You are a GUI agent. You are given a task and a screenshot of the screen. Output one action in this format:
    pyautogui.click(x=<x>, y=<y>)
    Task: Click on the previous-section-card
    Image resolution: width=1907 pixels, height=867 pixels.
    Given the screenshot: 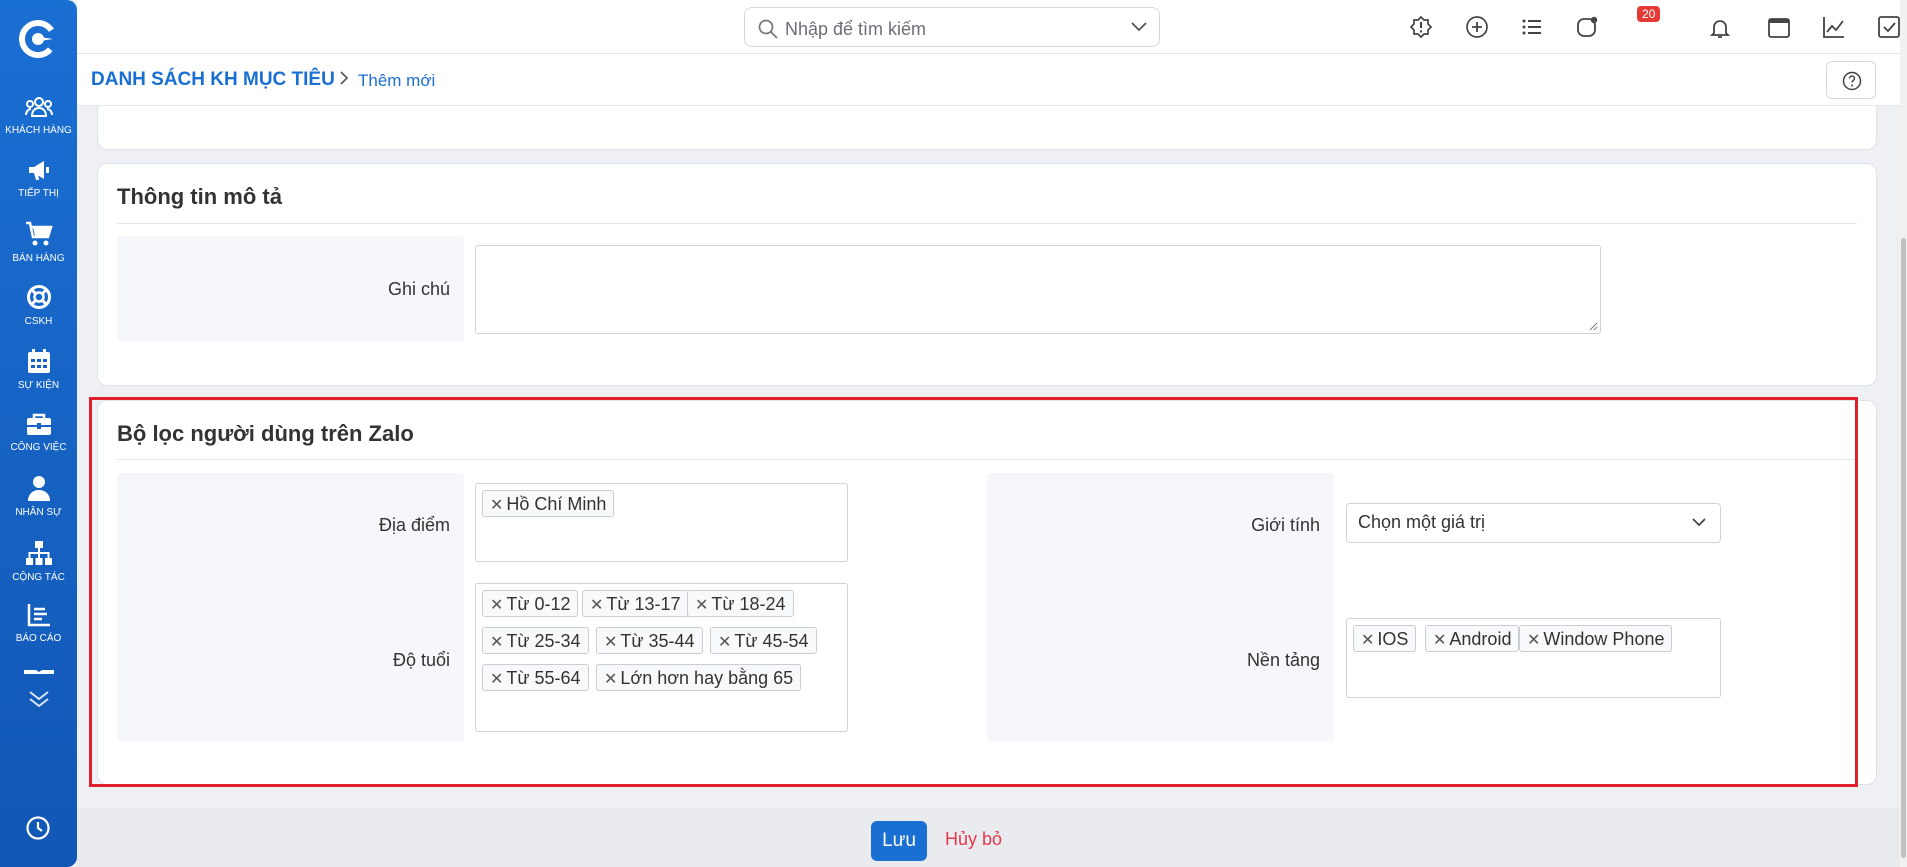 What is the action you would take?
    pyautogui.click(x=987, y=128)
    